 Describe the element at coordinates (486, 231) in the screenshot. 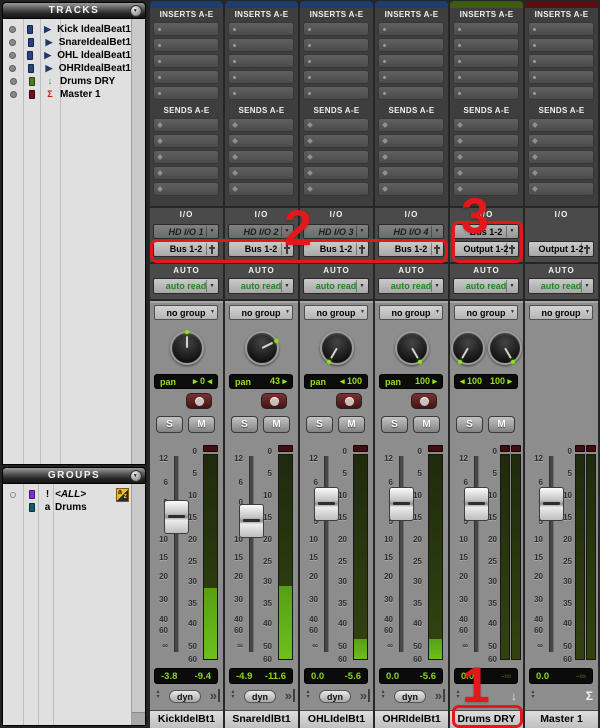

I see `input-selector: Bus 1-2 ▼` at that location.